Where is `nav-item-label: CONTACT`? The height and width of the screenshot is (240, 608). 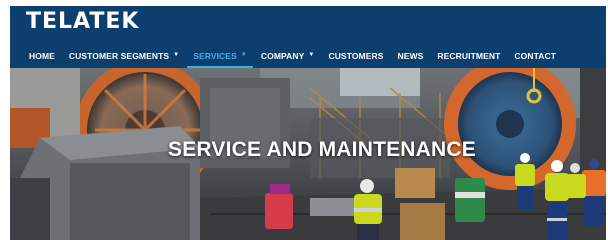
nav-item-label: CONTACT is located at coordinates (535, 56).